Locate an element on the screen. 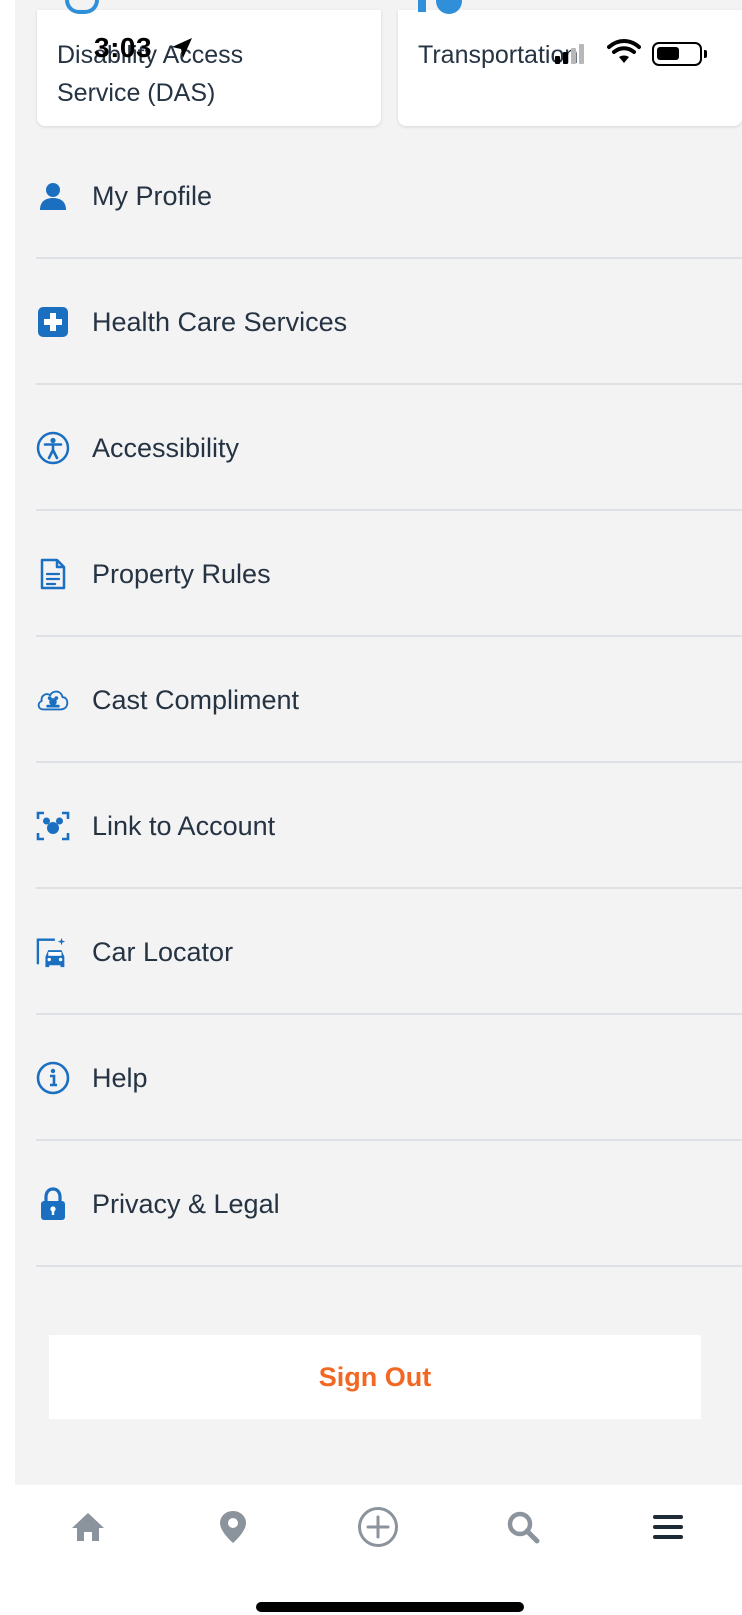  info-icon is located at coordinates (53, 1078).